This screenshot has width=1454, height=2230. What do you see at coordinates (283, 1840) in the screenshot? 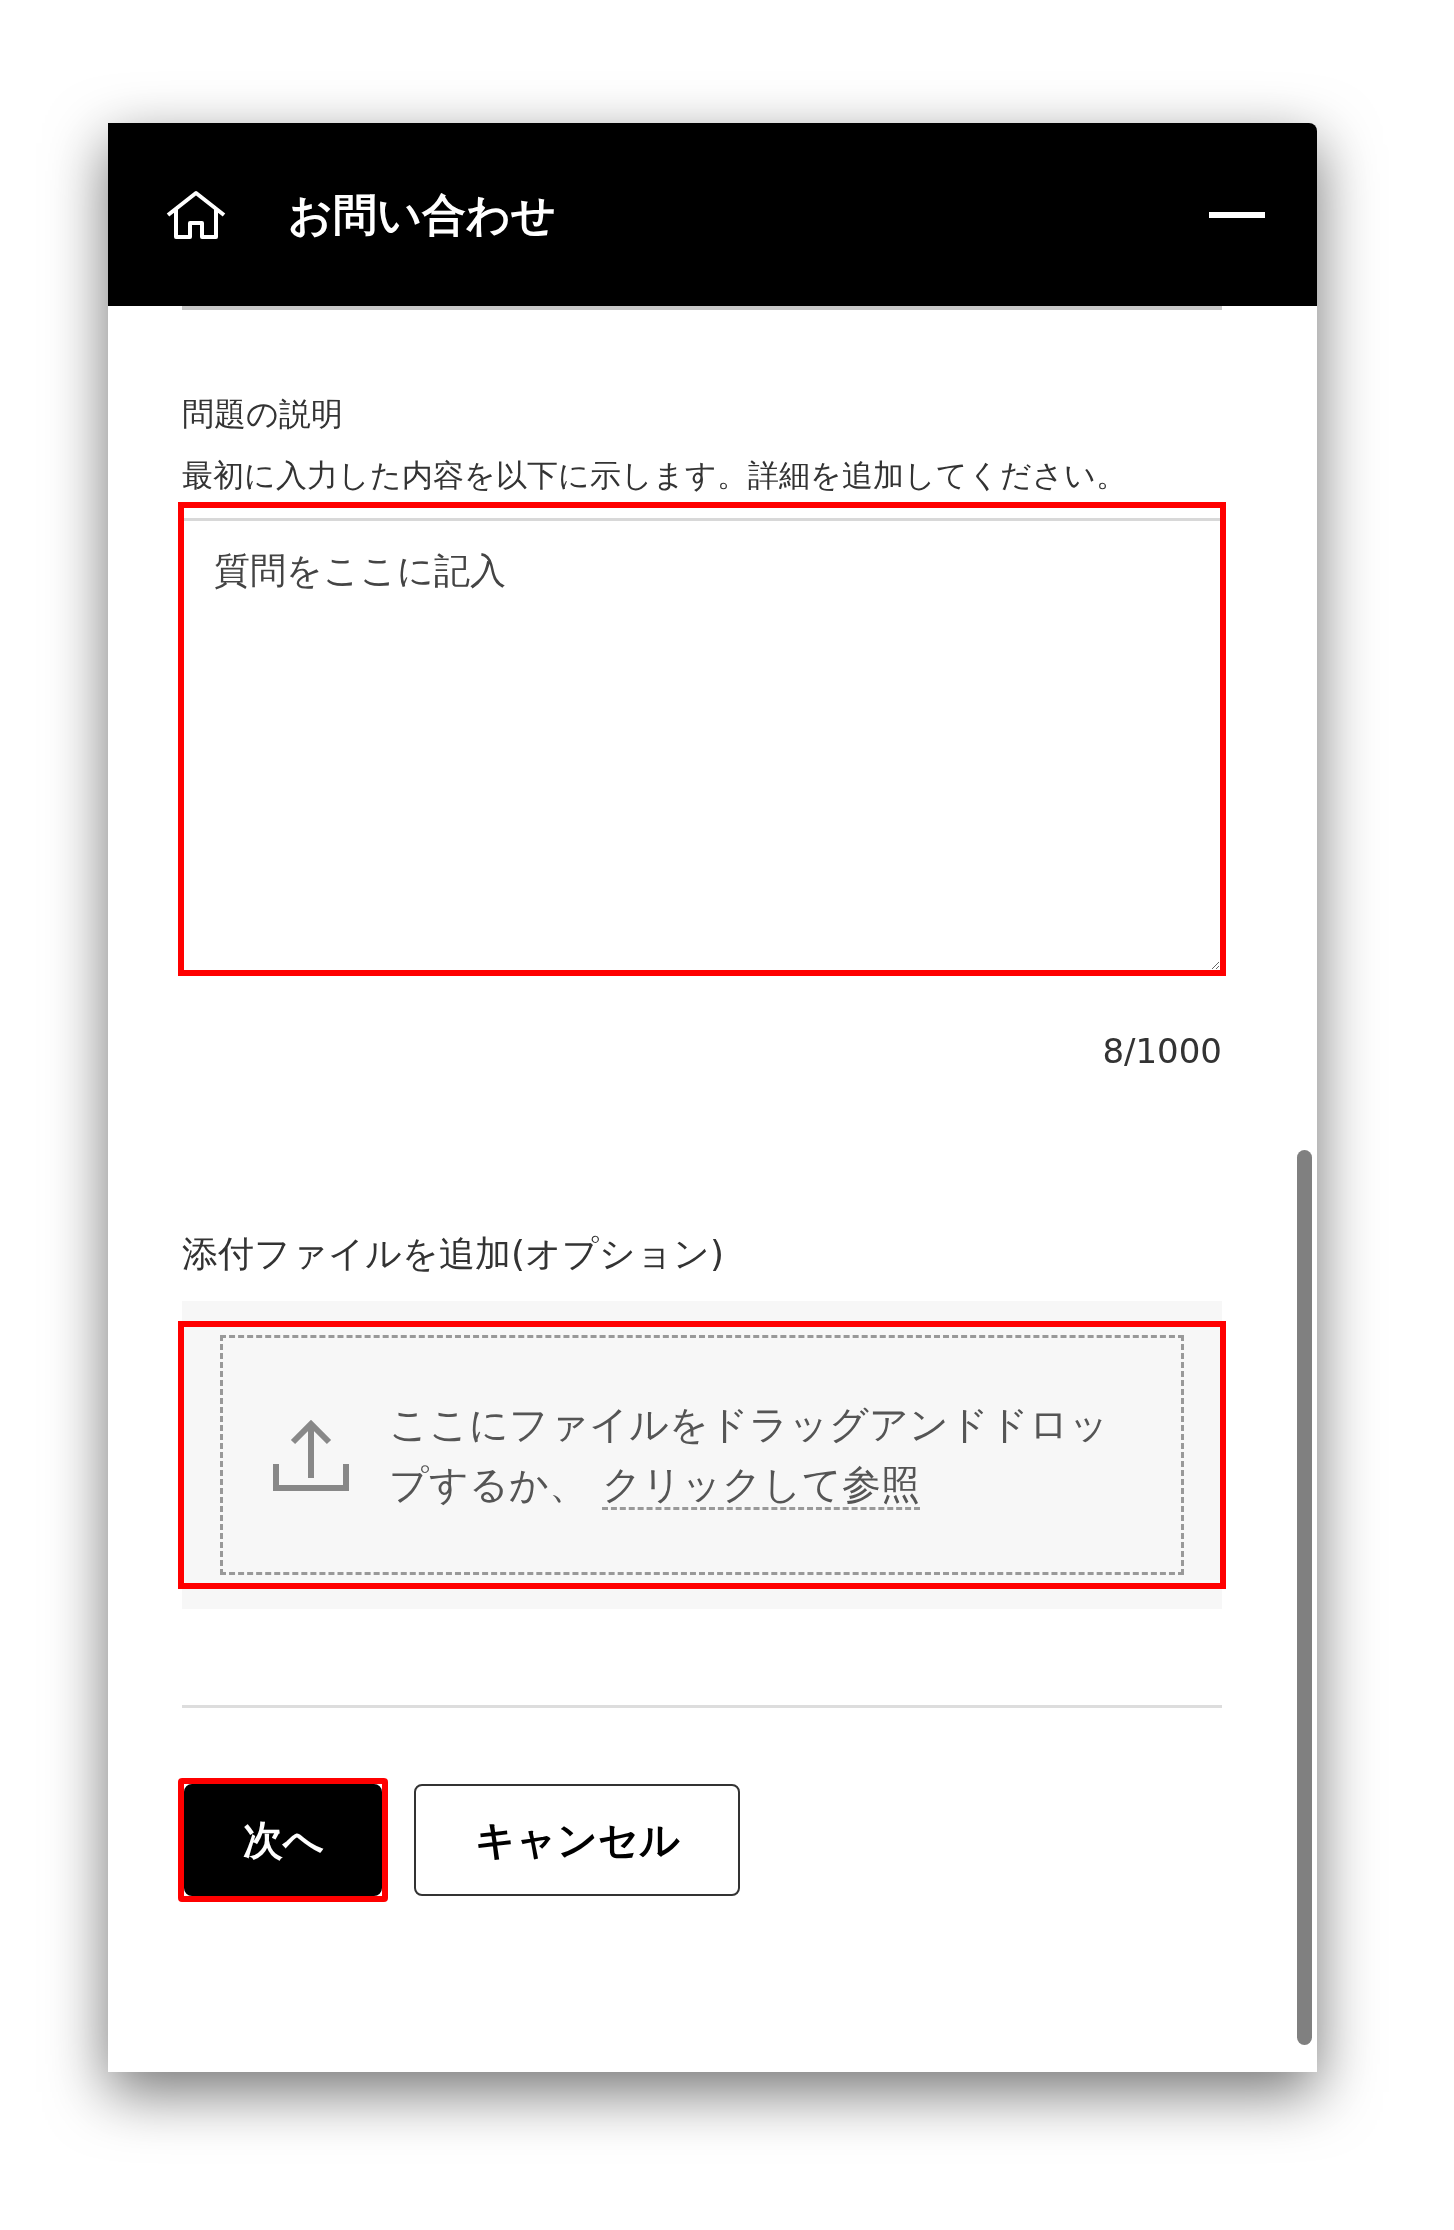
I see `next-button: 次へ` at bounding box center [283, 1840].